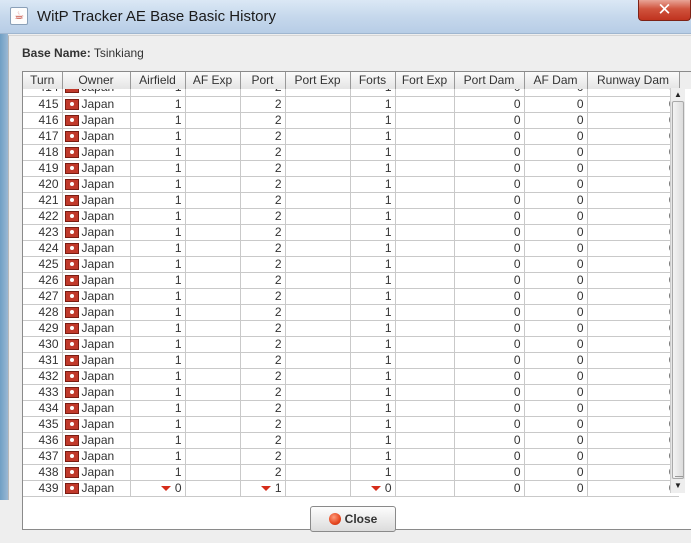 The height and width of the screenshot is (543, 691). What do you see at coordinates (373, 80) in the screenshot?
I see `column-header-forts: Forts` at bounding box center [373, 80].